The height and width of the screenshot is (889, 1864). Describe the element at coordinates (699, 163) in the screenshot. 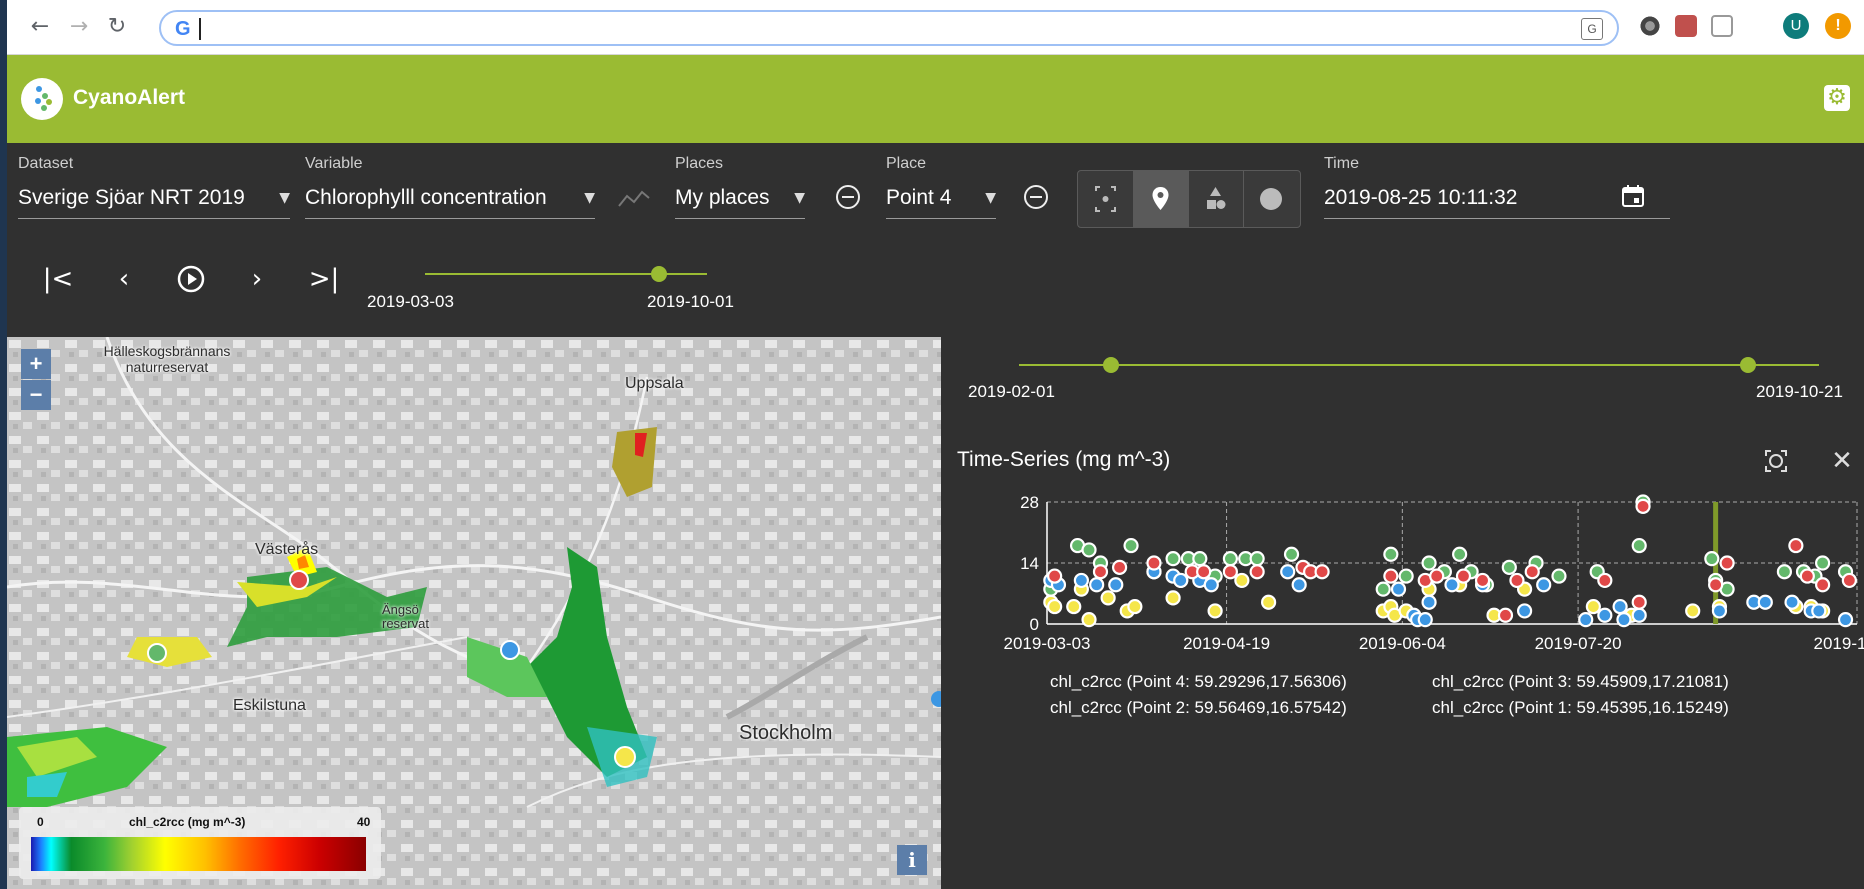

I see `places-label: Places` at that location.